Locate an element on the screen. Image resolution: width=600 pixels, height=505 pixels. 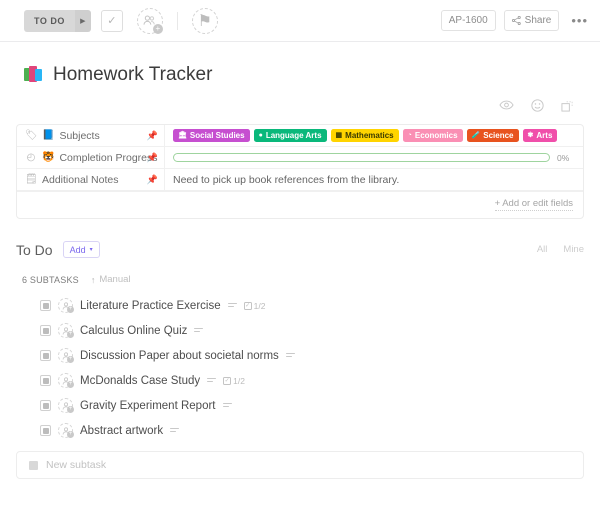
flag-icon: ⚑ is located at coordinates (205, 21).